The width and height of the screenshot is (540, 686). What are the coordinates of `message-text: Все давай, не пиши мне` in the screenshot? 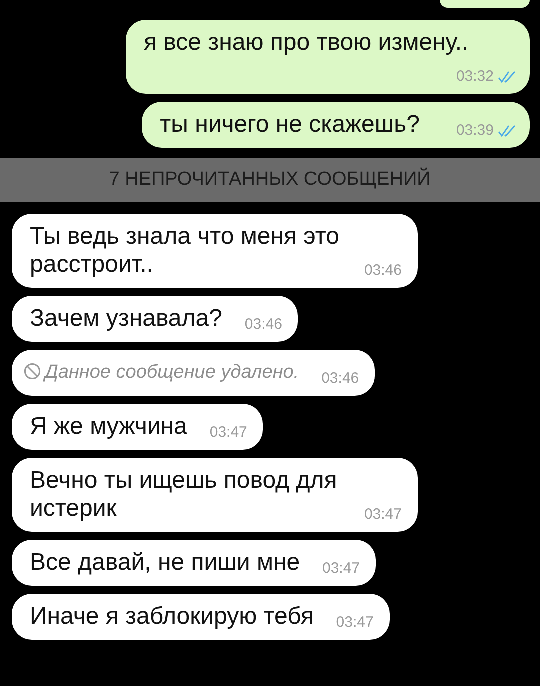 It's located at (165, 562).